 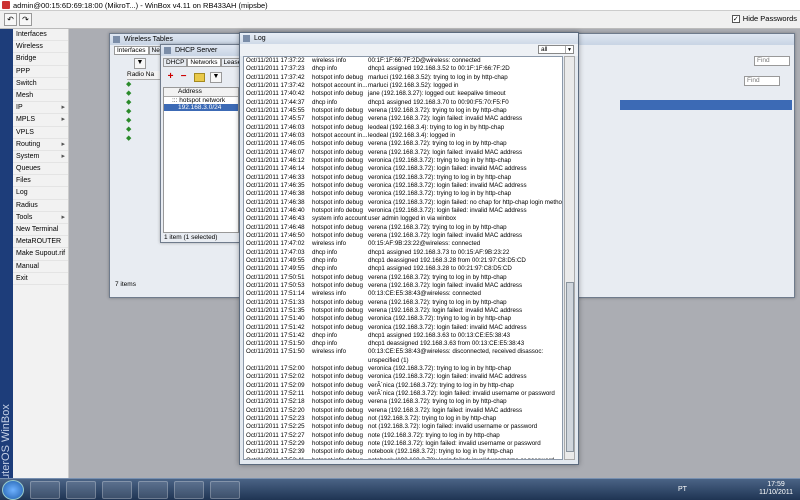 I want to click on undo-icon: ↶, so click(x=10, y=19).